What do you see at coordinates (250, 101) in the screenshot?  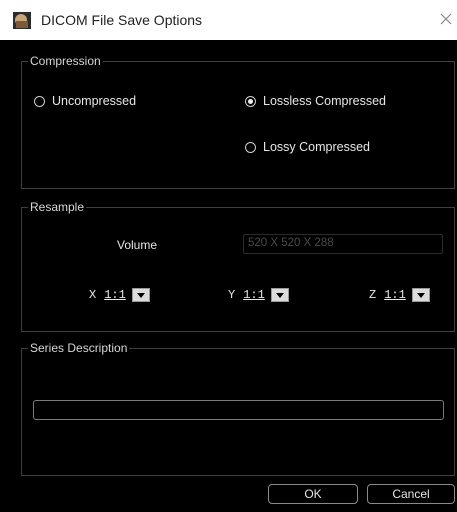 I see `radio-checked-icon` at bounding box center [250, 101].